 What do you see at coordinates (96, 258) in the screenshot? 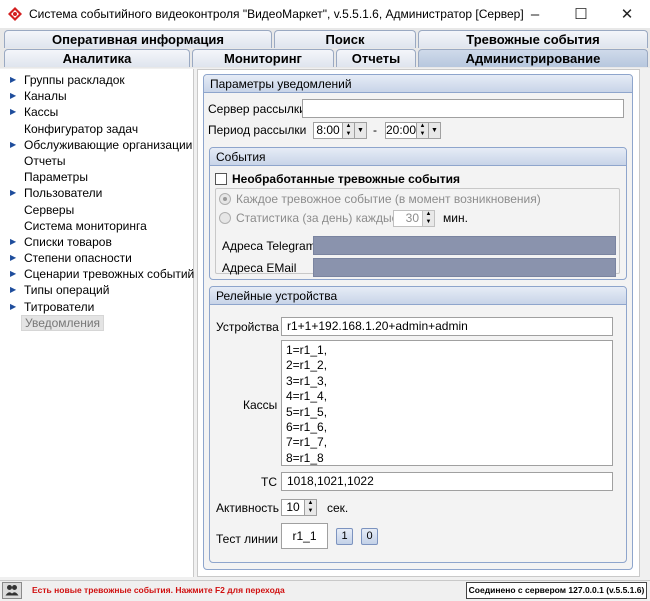
I see `sidebar-item-danger-levels: ▶ Степени опасности` at bounding box center [96, 258].